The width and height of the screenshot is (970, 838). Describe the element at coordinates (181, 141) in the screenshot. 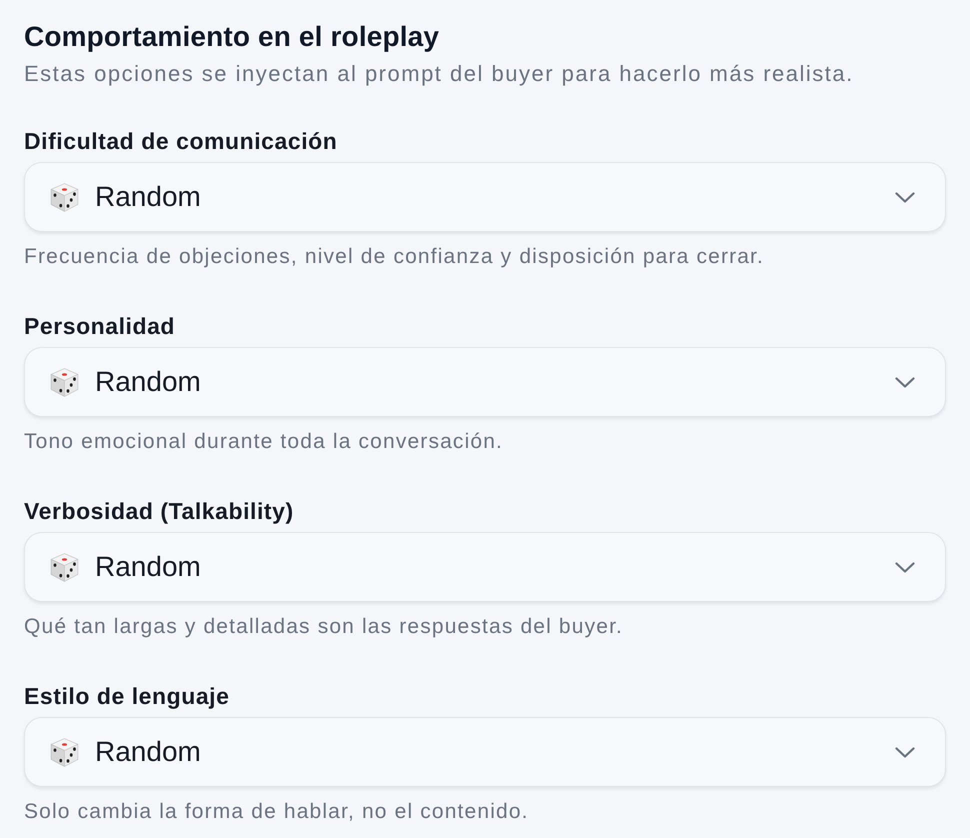

I see `field-label: Dificultad de comunicación` at that location.